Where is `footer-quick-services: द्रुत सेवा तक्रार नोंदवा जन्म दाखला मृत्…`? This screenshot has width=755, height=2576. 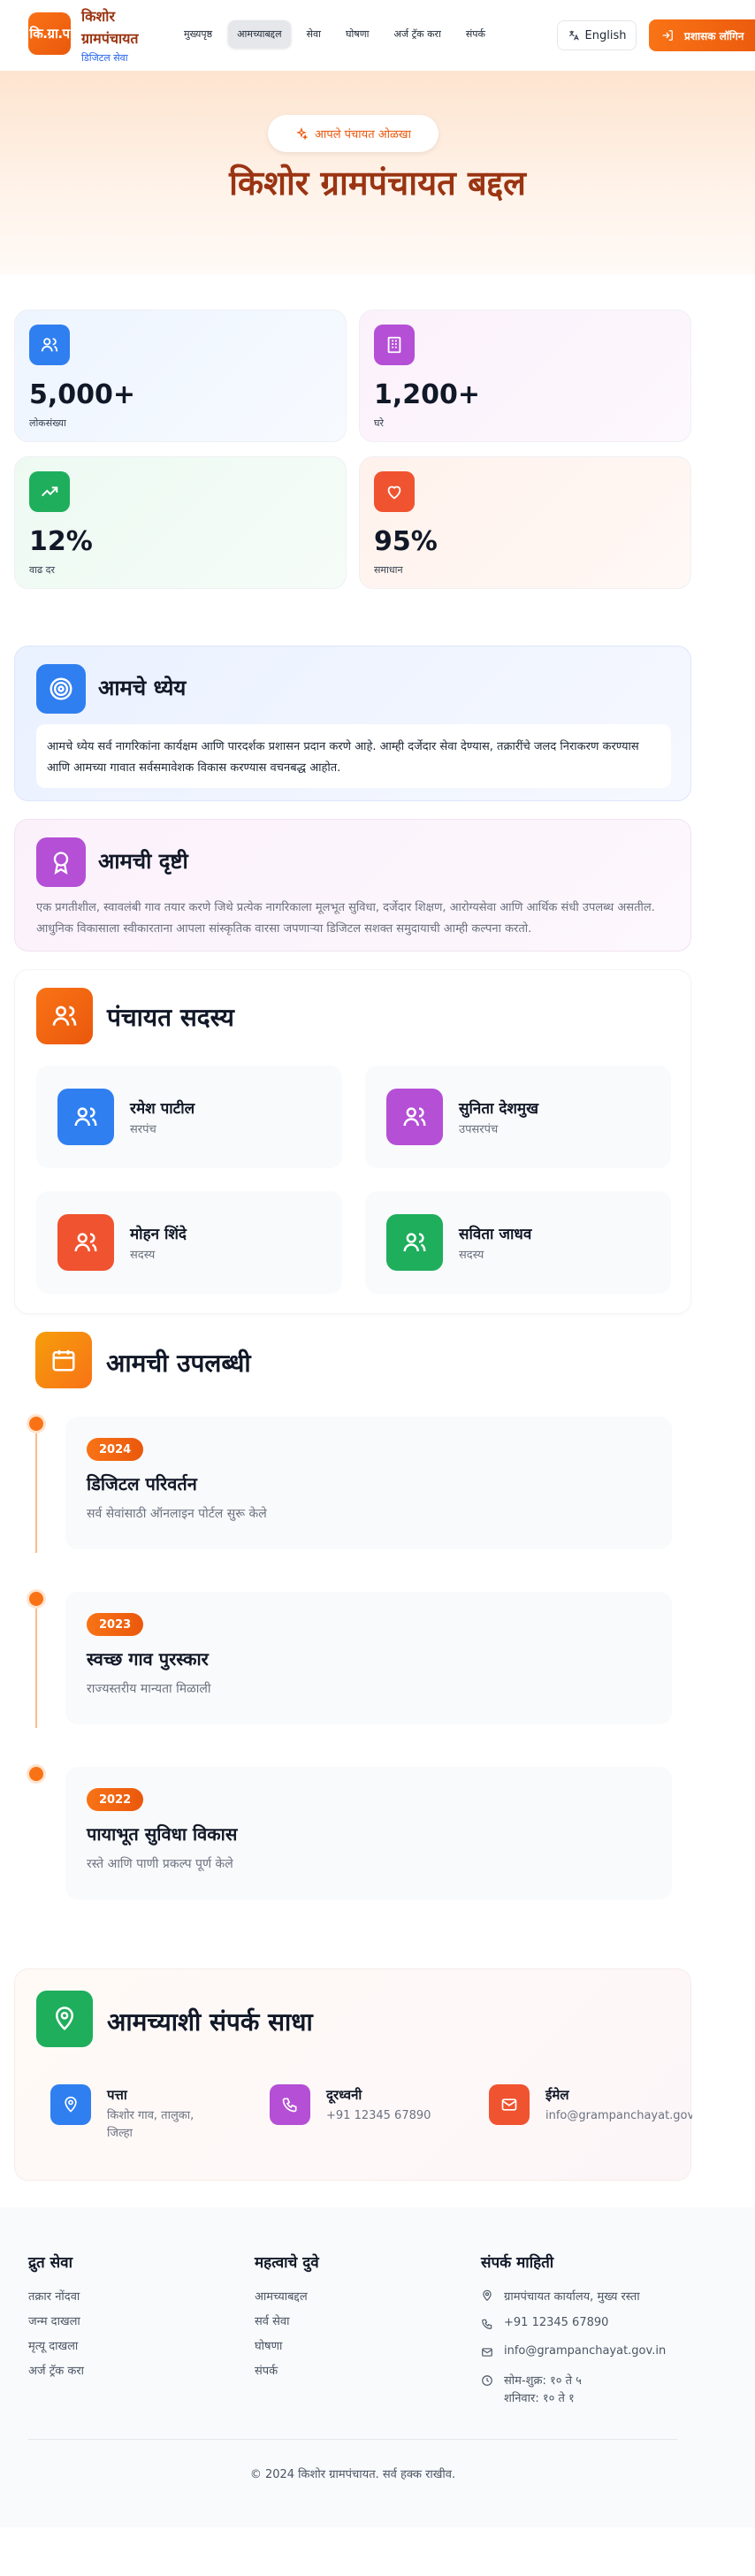 footer-quick-services: द्रुत सेवा तक्रार नोंदवा जन्म दाखला मृत्… is located at coordinates (56, 2319).